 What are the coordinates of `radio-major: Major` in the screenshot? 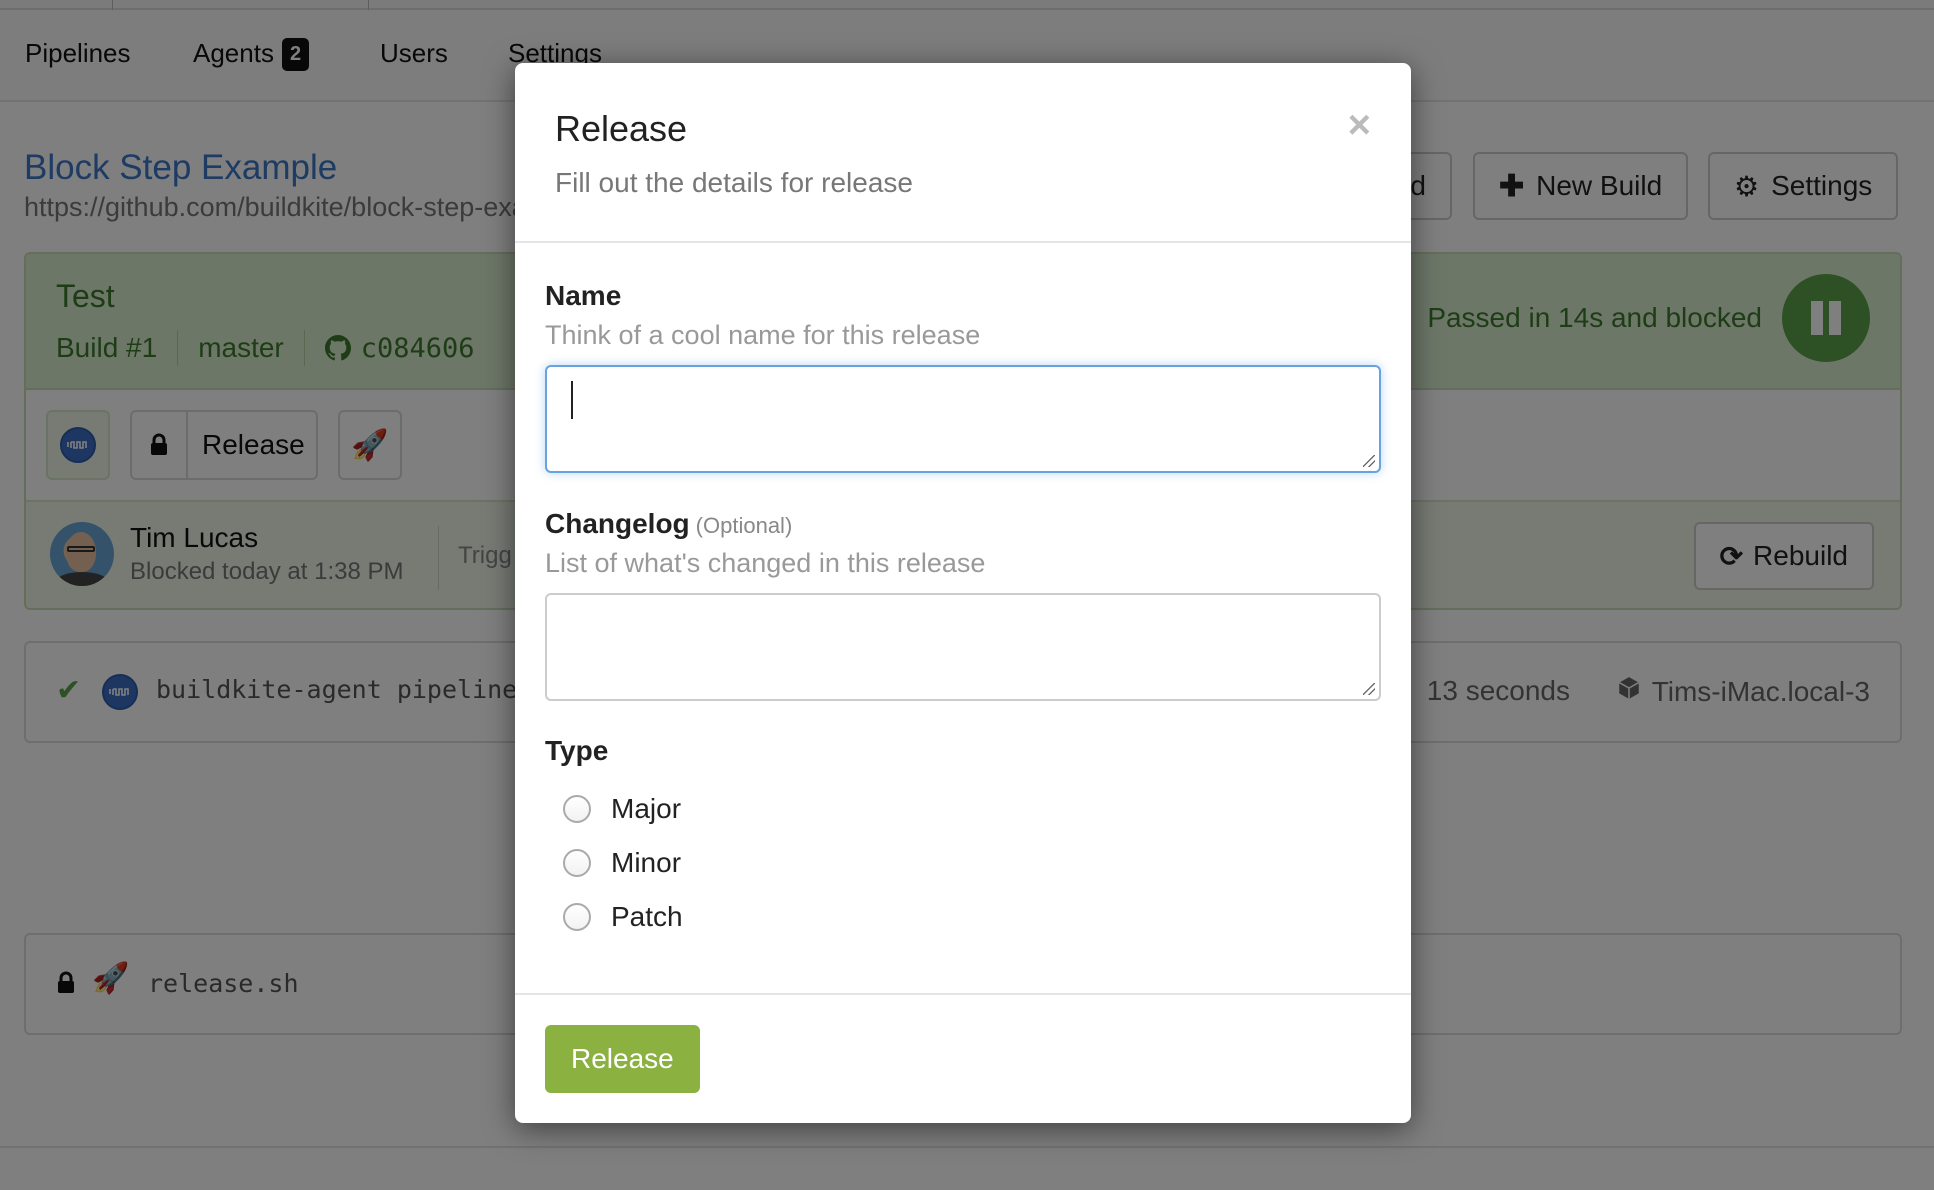 It's located at (622, 809).